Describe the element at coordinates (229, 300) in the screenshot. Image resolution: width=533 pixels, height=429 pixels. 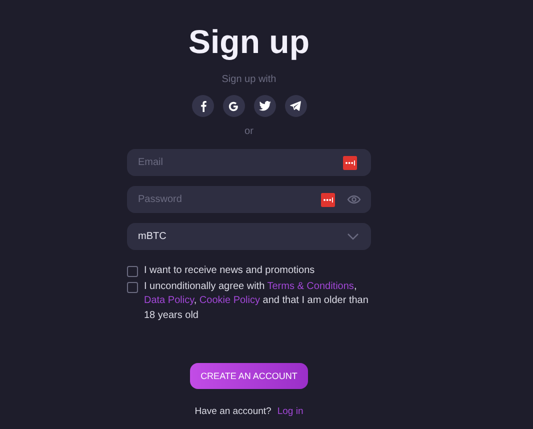
I see `policy-link: Cookie Policy` at that location.